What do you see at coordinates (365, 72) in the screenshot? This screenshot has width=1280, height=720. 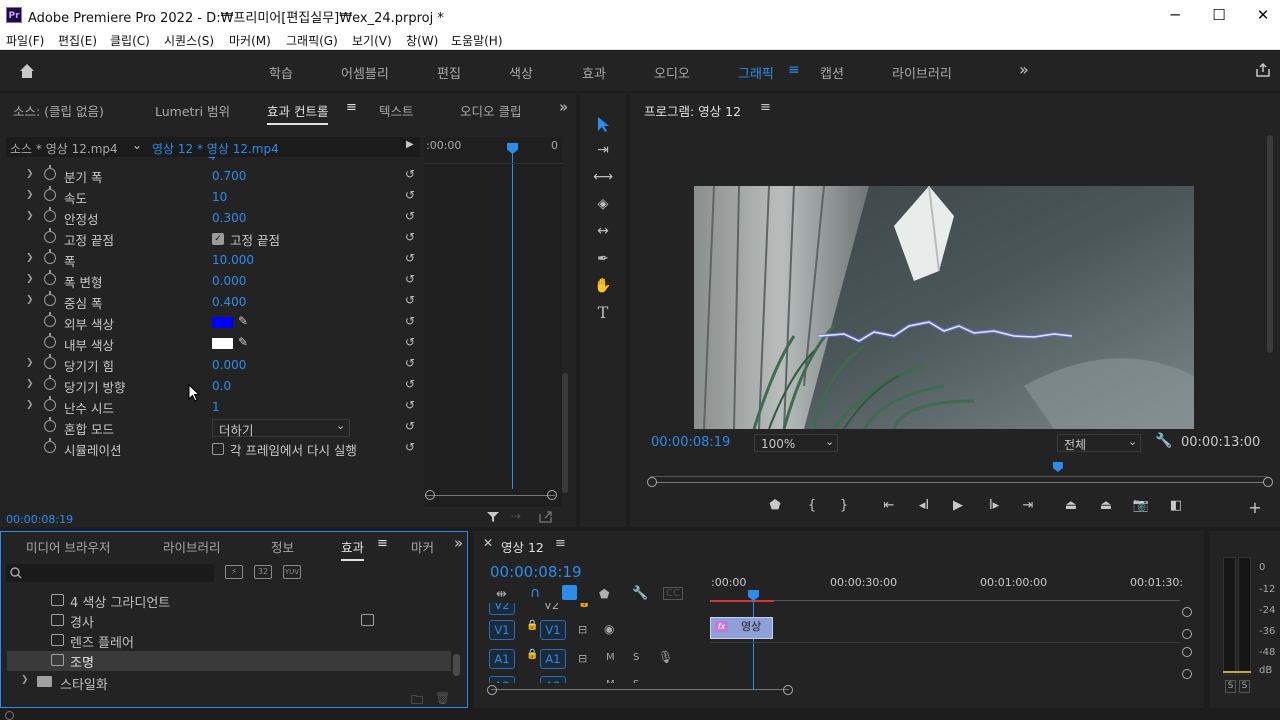 I see `workspace-tab-assembly: 어셈블리` at bounding box center [365, 72].